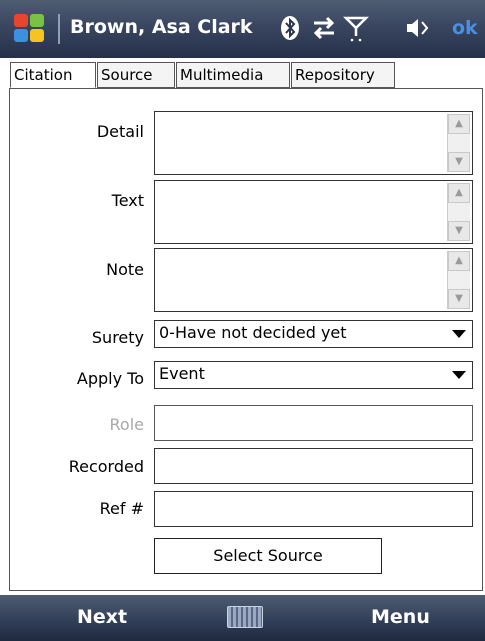 The height and width of the screenshot is (641, 485). Describe the element at coordinates (313, 375) in the screenshot. I see `apply-to-select: Event` at that location.